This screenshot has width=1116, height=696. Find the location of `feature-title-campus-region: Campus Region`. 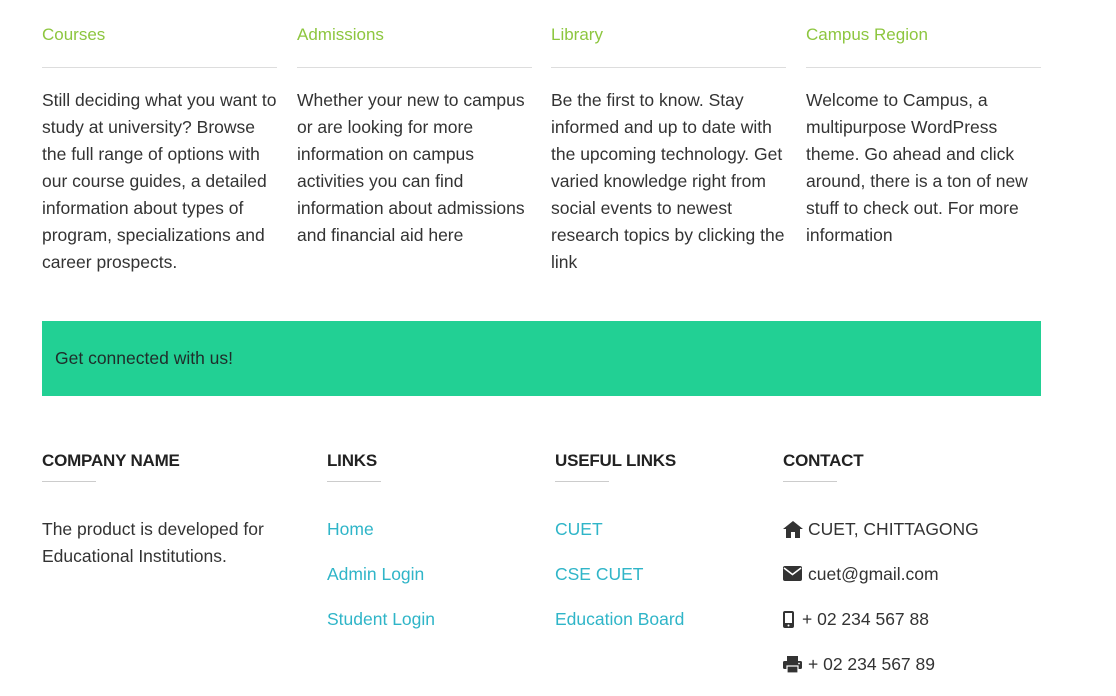

feature-title-campus-region: Campus Region is located at coordinates (867, 35).